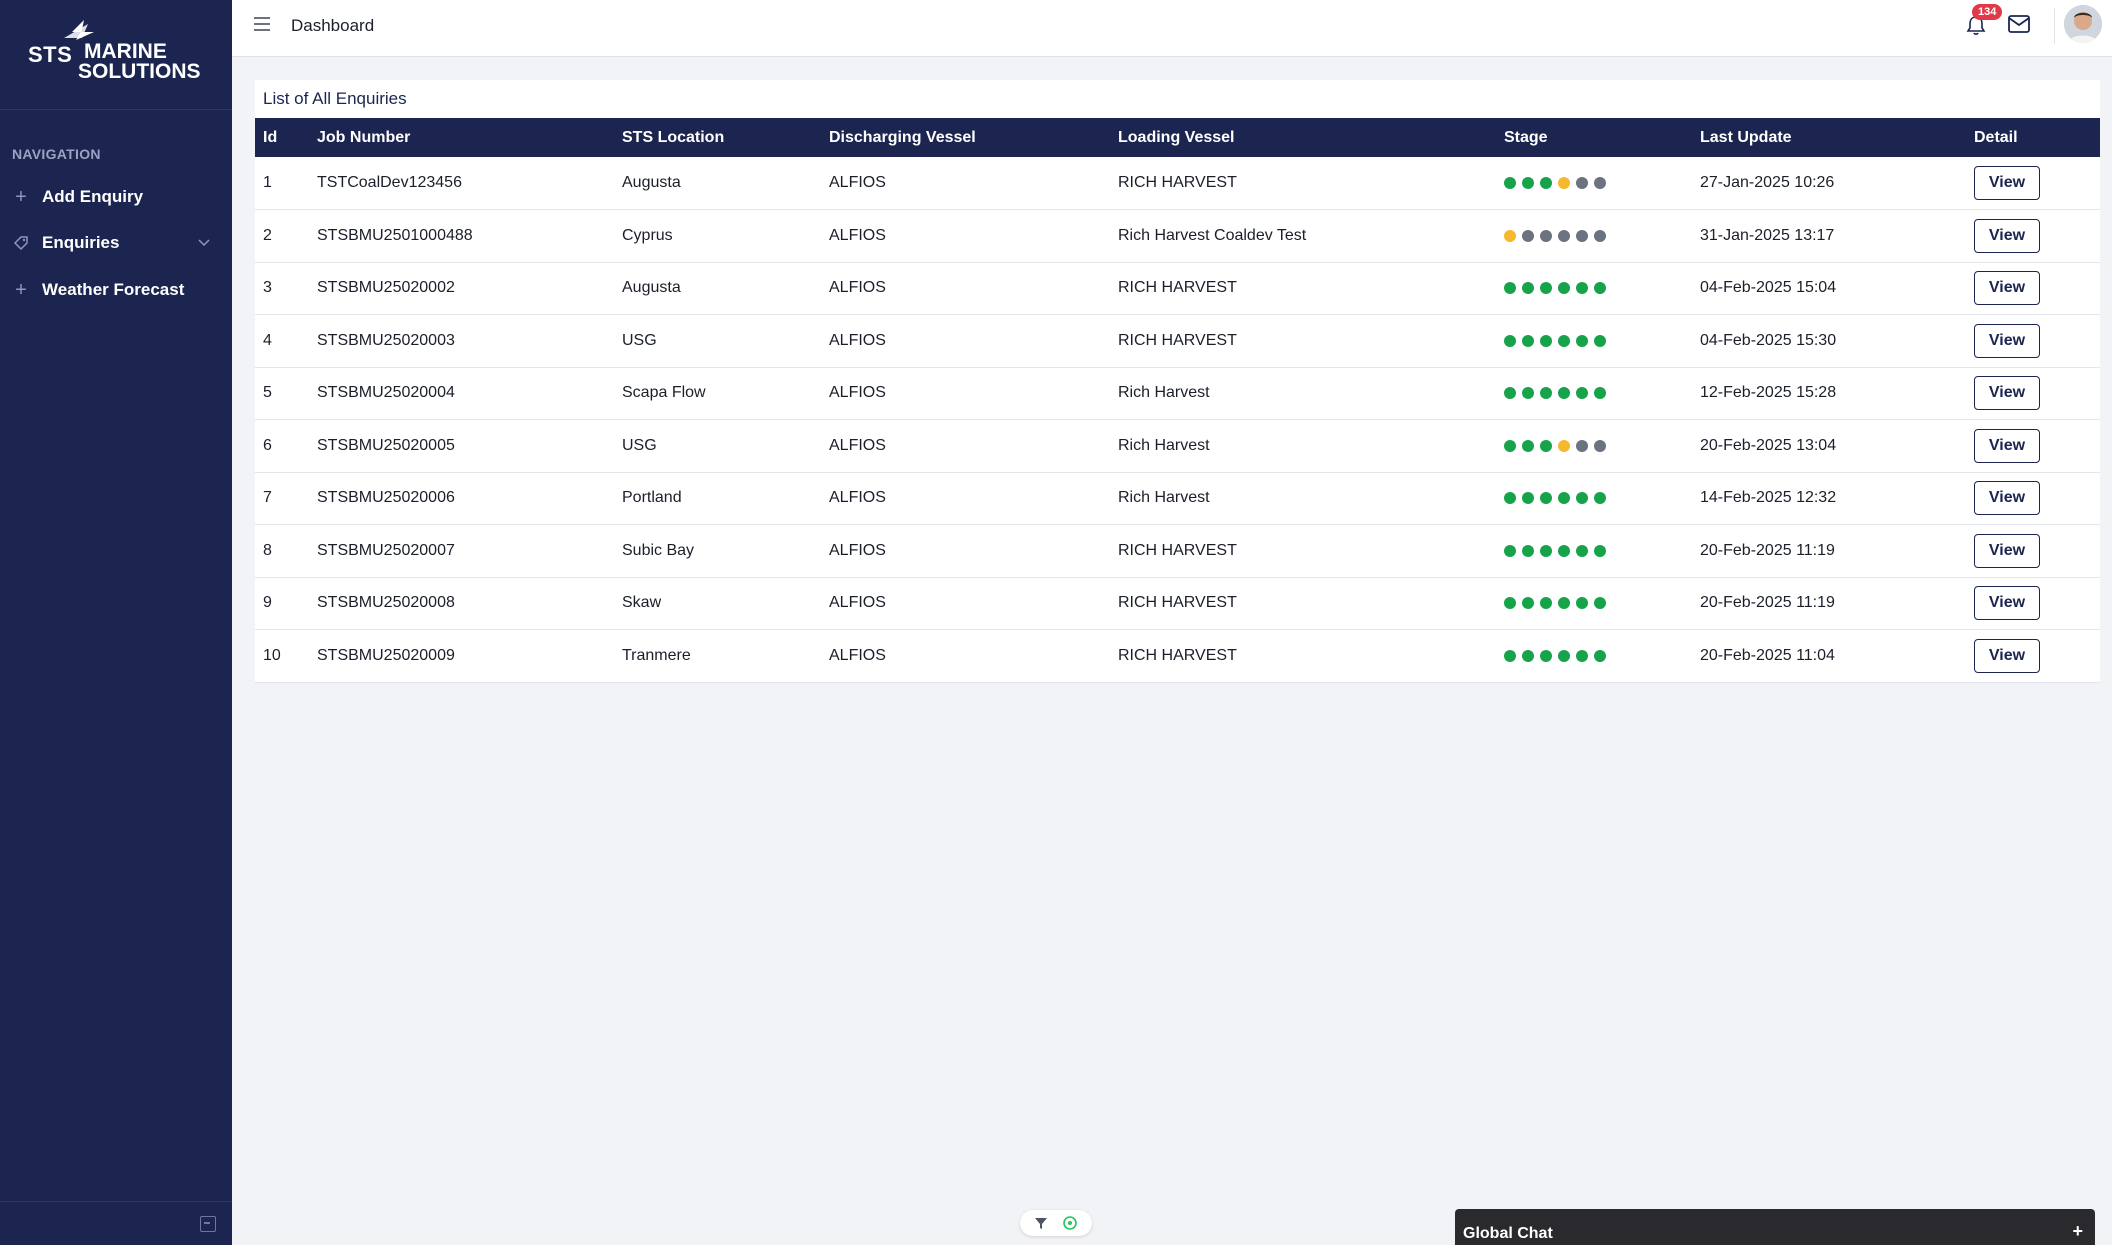  What do you see at coordinates (386, 550) in the screenshot?
I see `cell-job-number: STSBMU25020007` at bounding box center [386, 550].